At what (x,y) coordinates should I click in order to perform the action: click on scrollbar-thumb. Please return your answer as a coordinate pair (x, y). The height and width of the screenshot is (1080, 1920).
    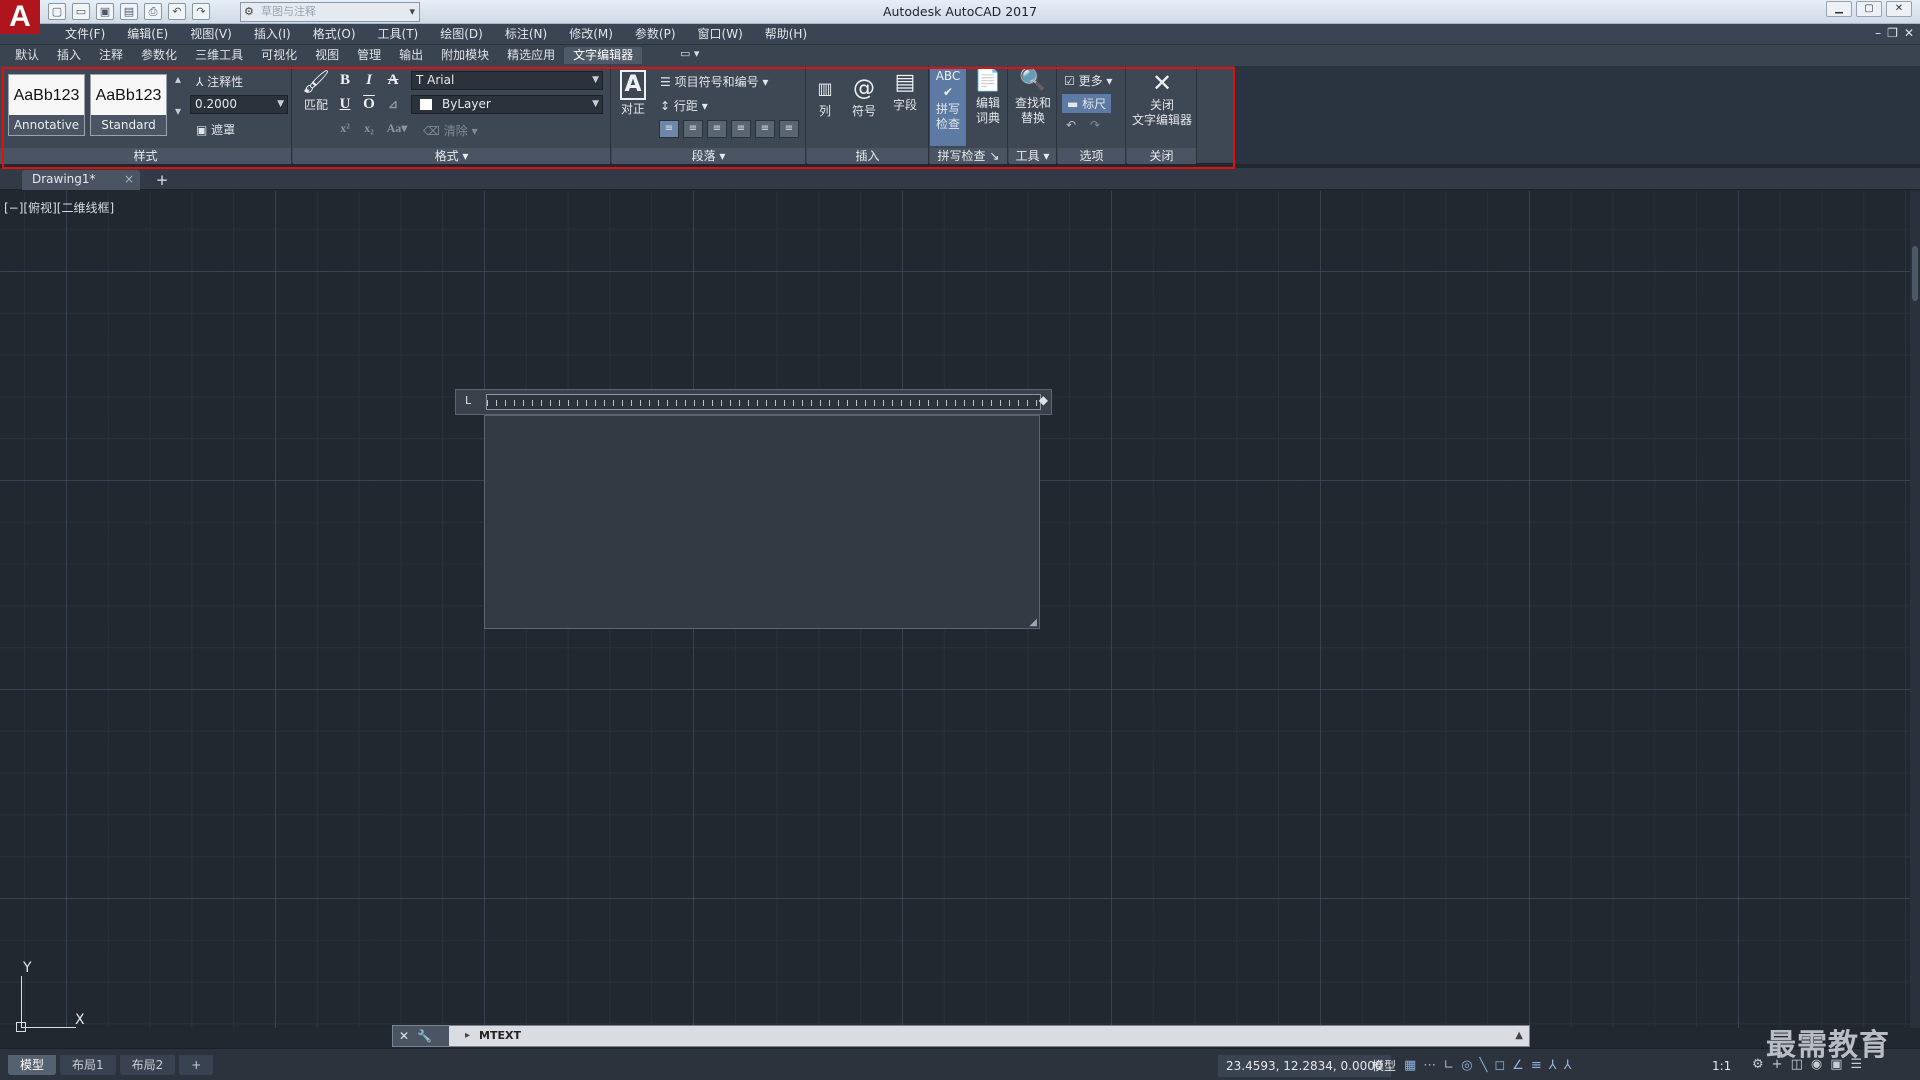
    Looking at the image, I should click on (1915, 273).